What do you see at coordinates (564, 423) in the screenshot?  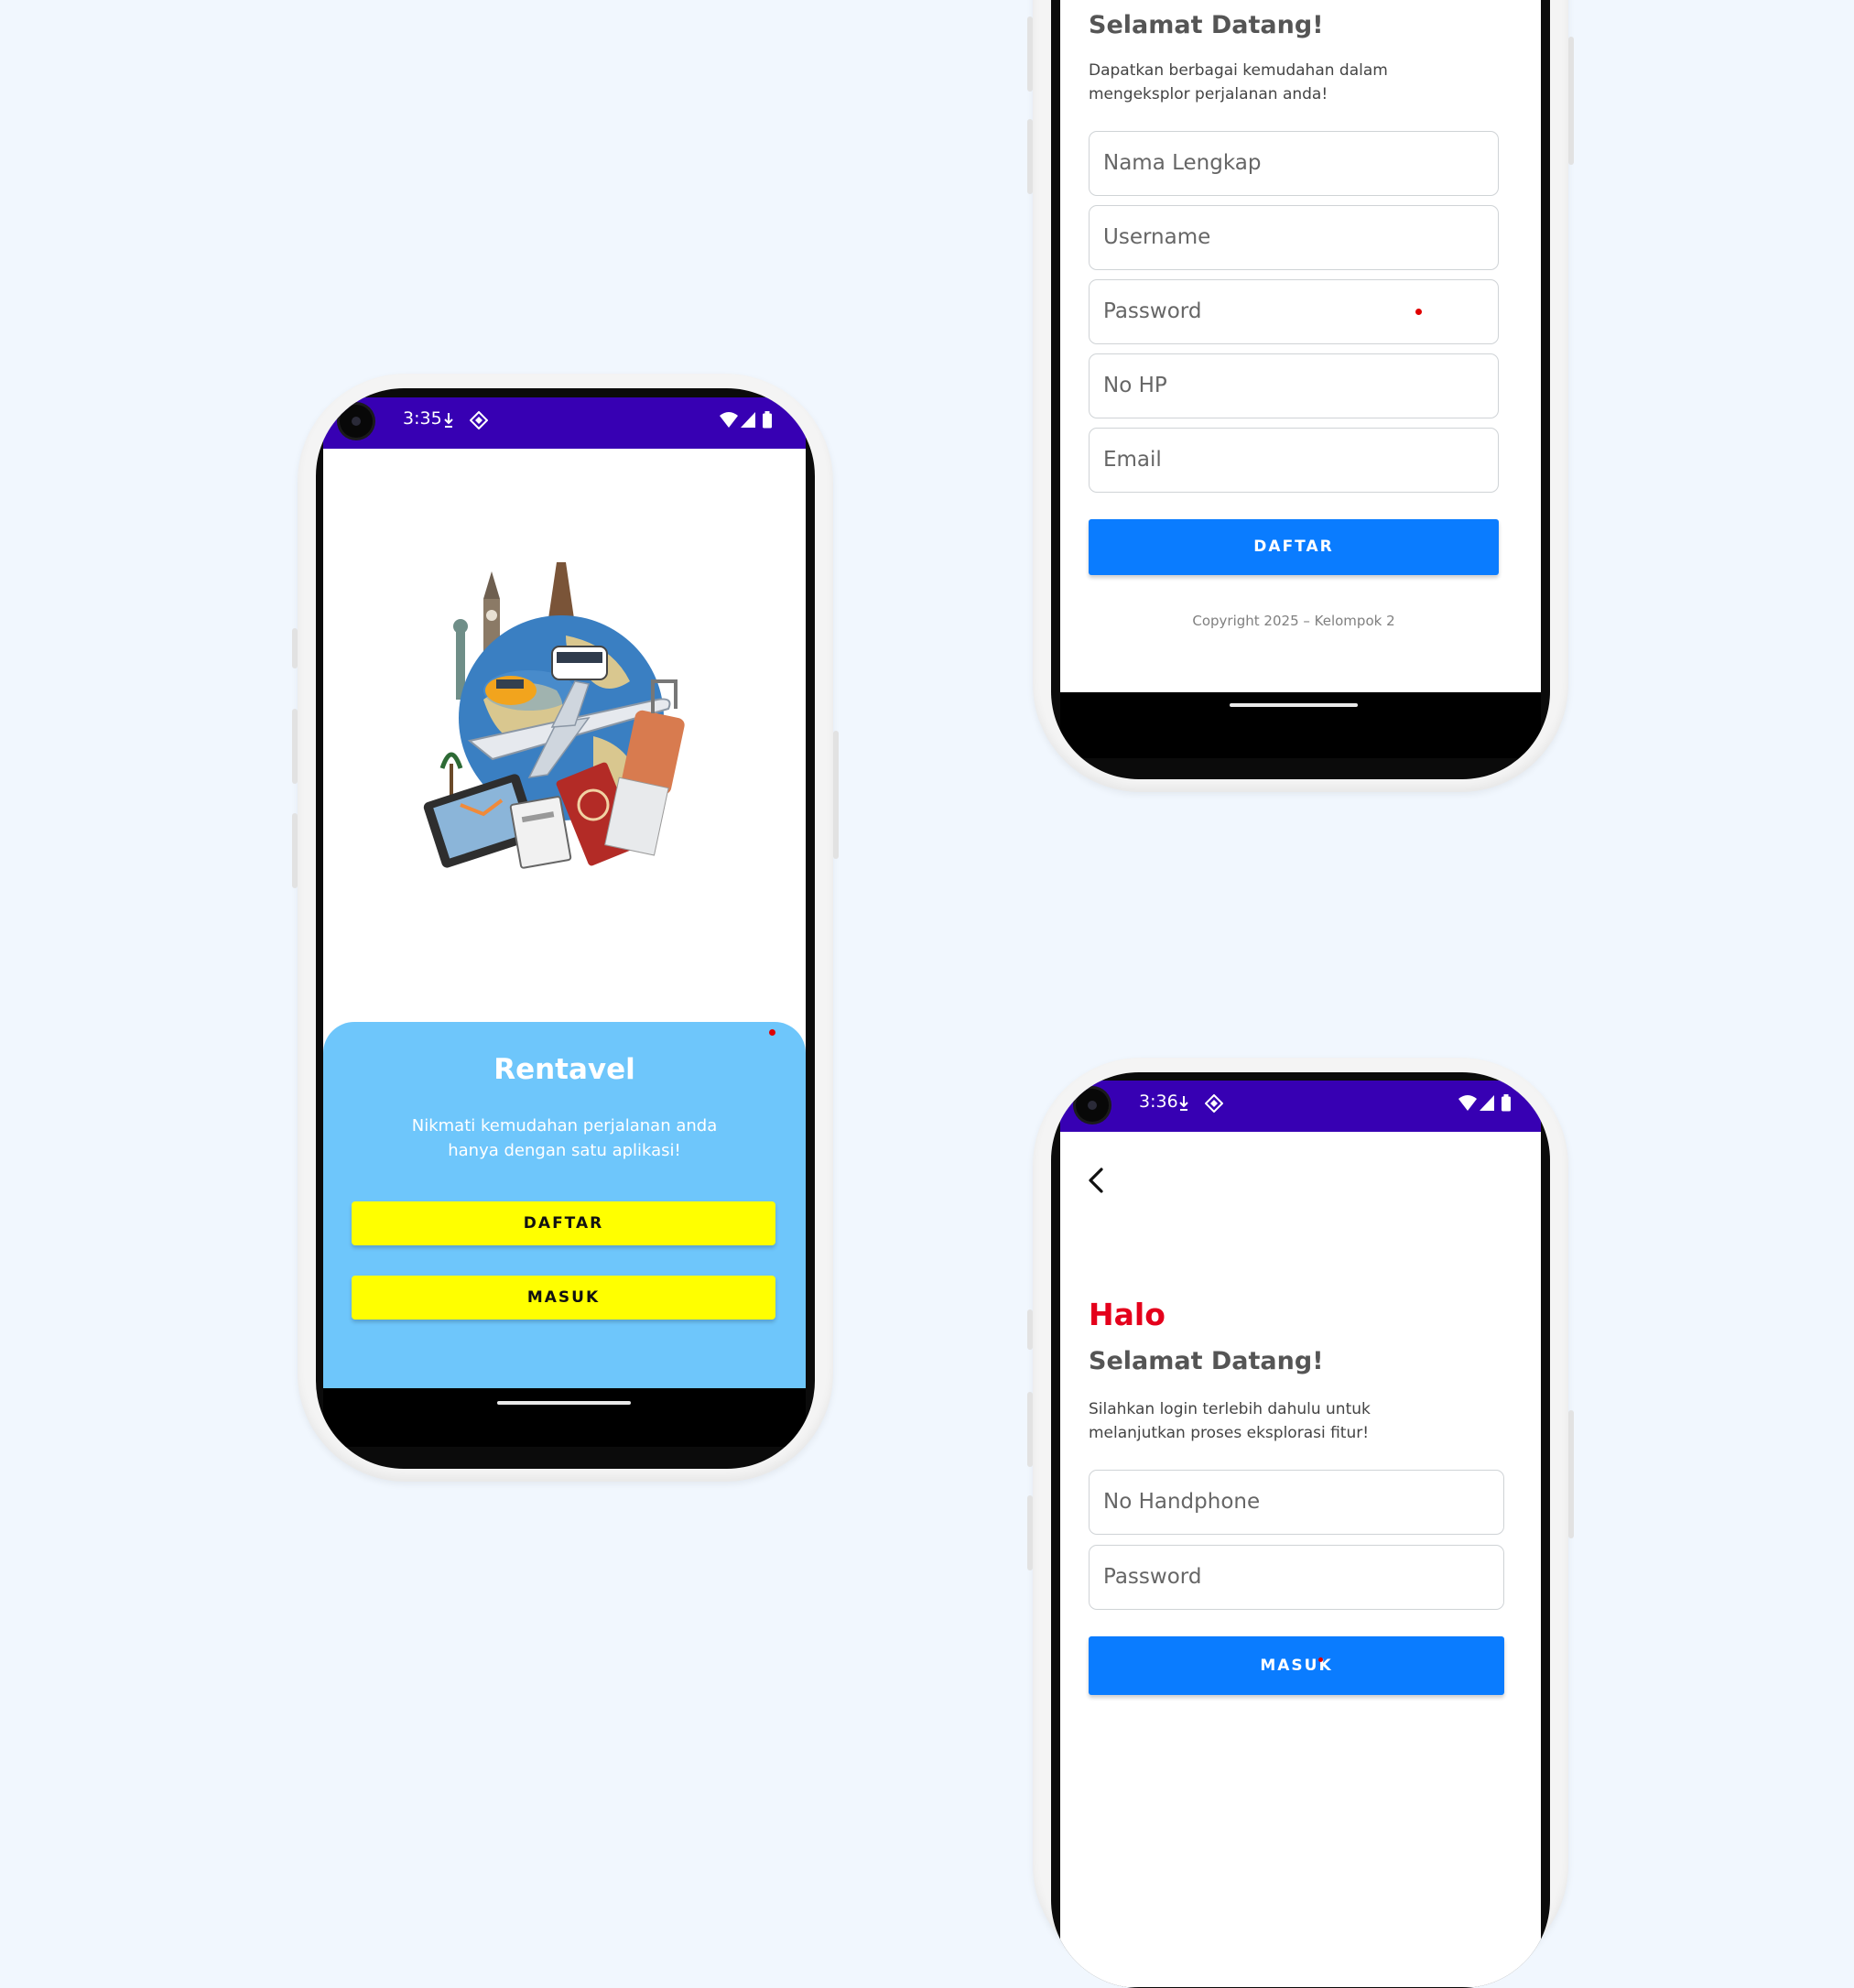 I see `status-bar: 3:35` at bounding box center [564, 423].